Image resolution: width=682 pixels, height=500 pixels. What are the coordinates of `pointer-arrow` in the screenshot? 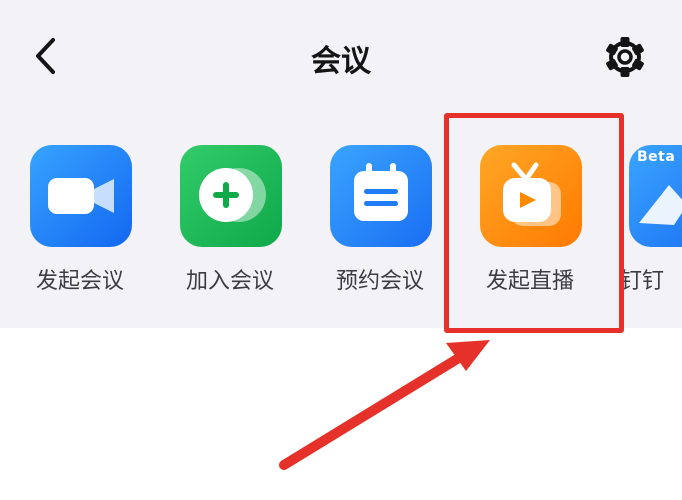 It's located at (384, 405).